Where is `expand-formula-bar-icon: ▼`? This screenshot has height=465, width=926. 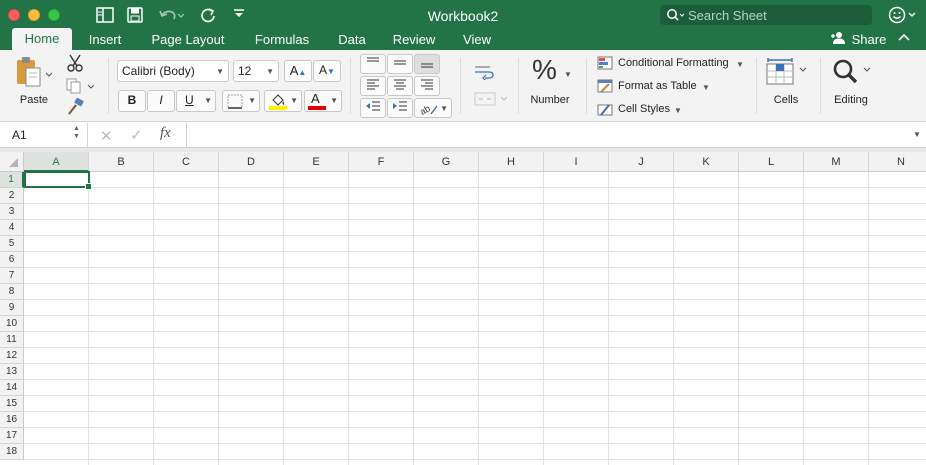 expand-formula-bar-icon: ▼ is located at coordinates (917, 134).